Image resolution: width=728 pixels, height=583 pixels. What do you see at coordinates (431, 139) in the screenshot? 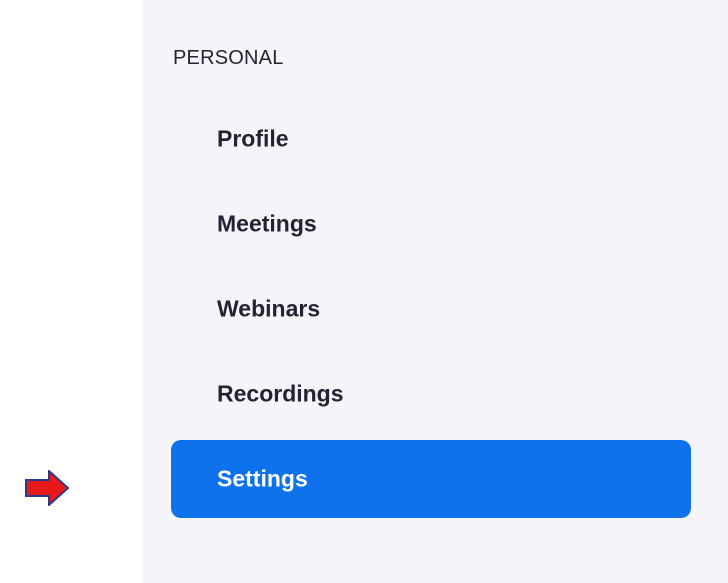
I see `sidebar-item-profile: Profile` at bounding box center [431, 139].